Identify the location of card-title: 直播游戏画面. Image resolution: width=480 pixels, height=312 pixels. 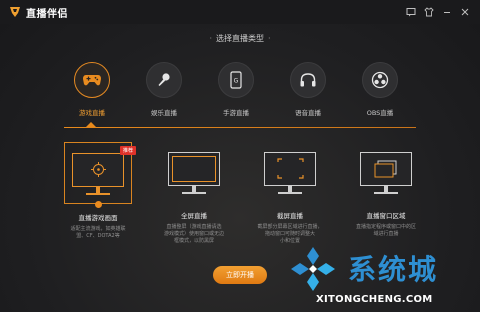
(98, 218).